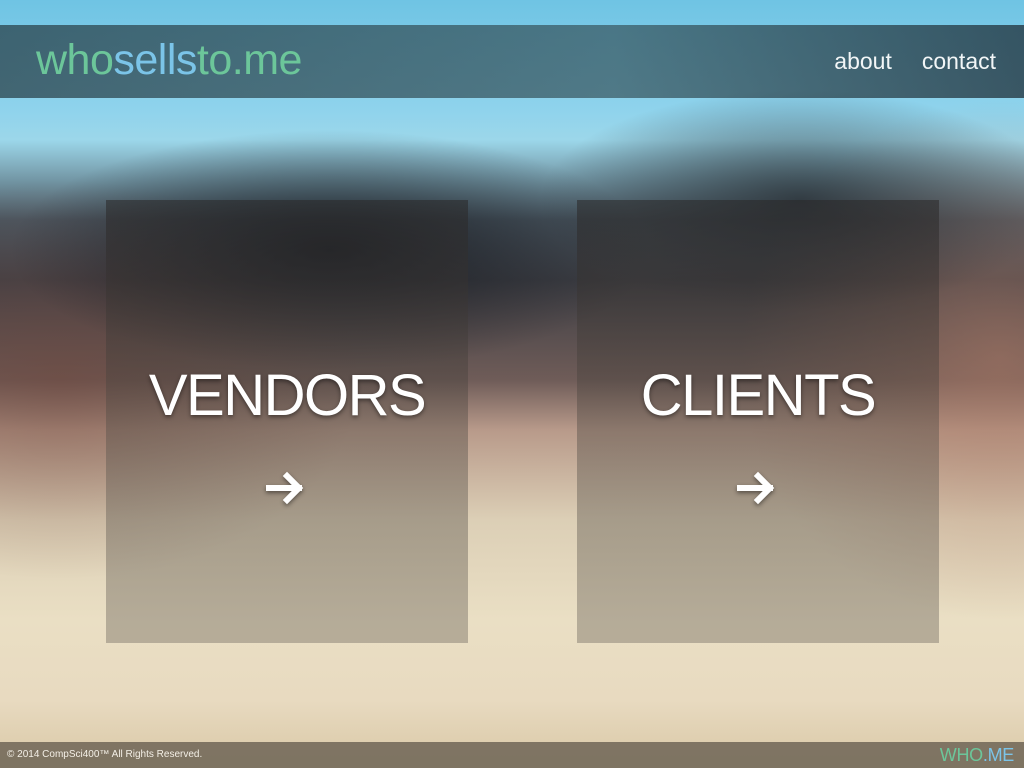  What do you see at coordinates (915, 61) in the screenshot?
I see `main-nav: about contact` at bounding box center [915, 61].